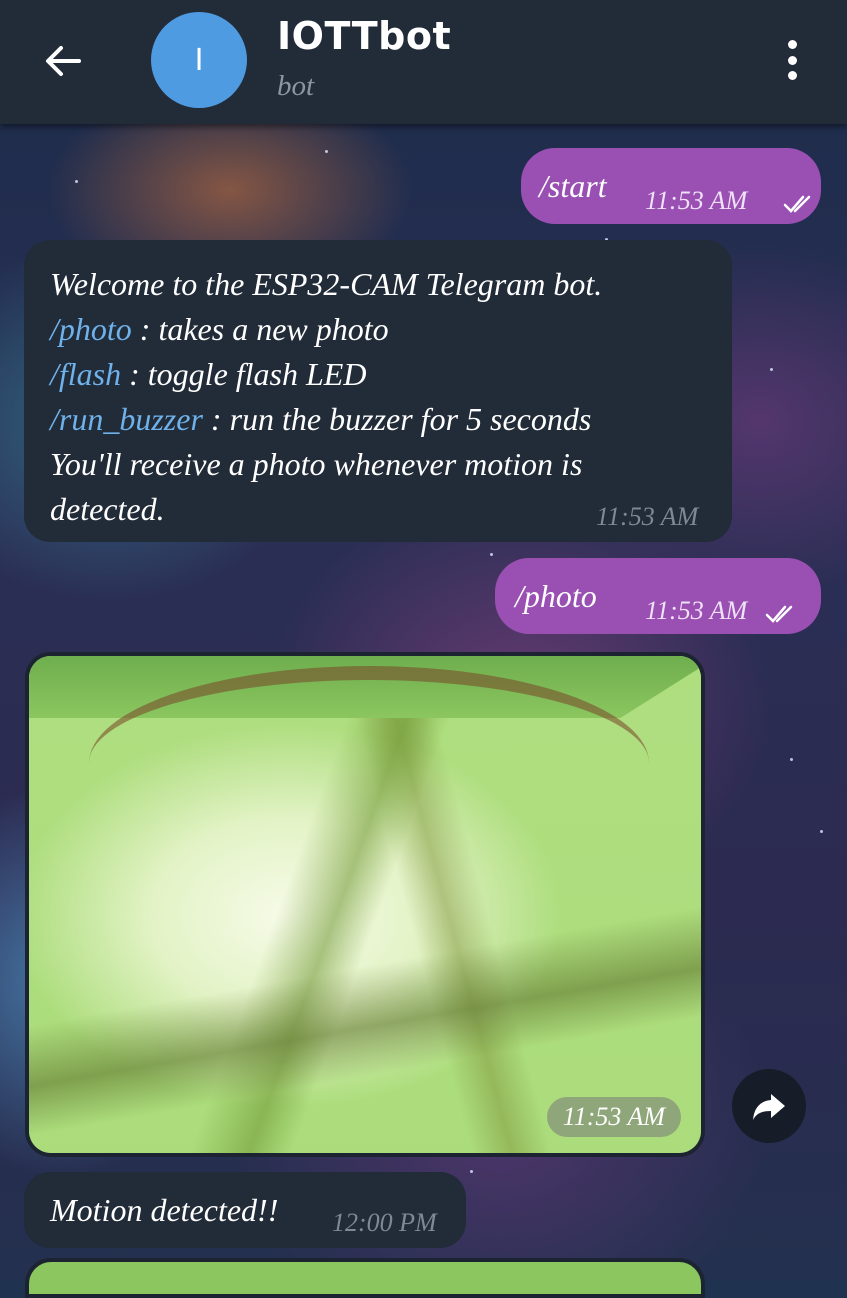  What do you see at coordinates (364, 36) in the screenshot?
I see `chat-title: IOTTbot` at bounding box center [364, 36].